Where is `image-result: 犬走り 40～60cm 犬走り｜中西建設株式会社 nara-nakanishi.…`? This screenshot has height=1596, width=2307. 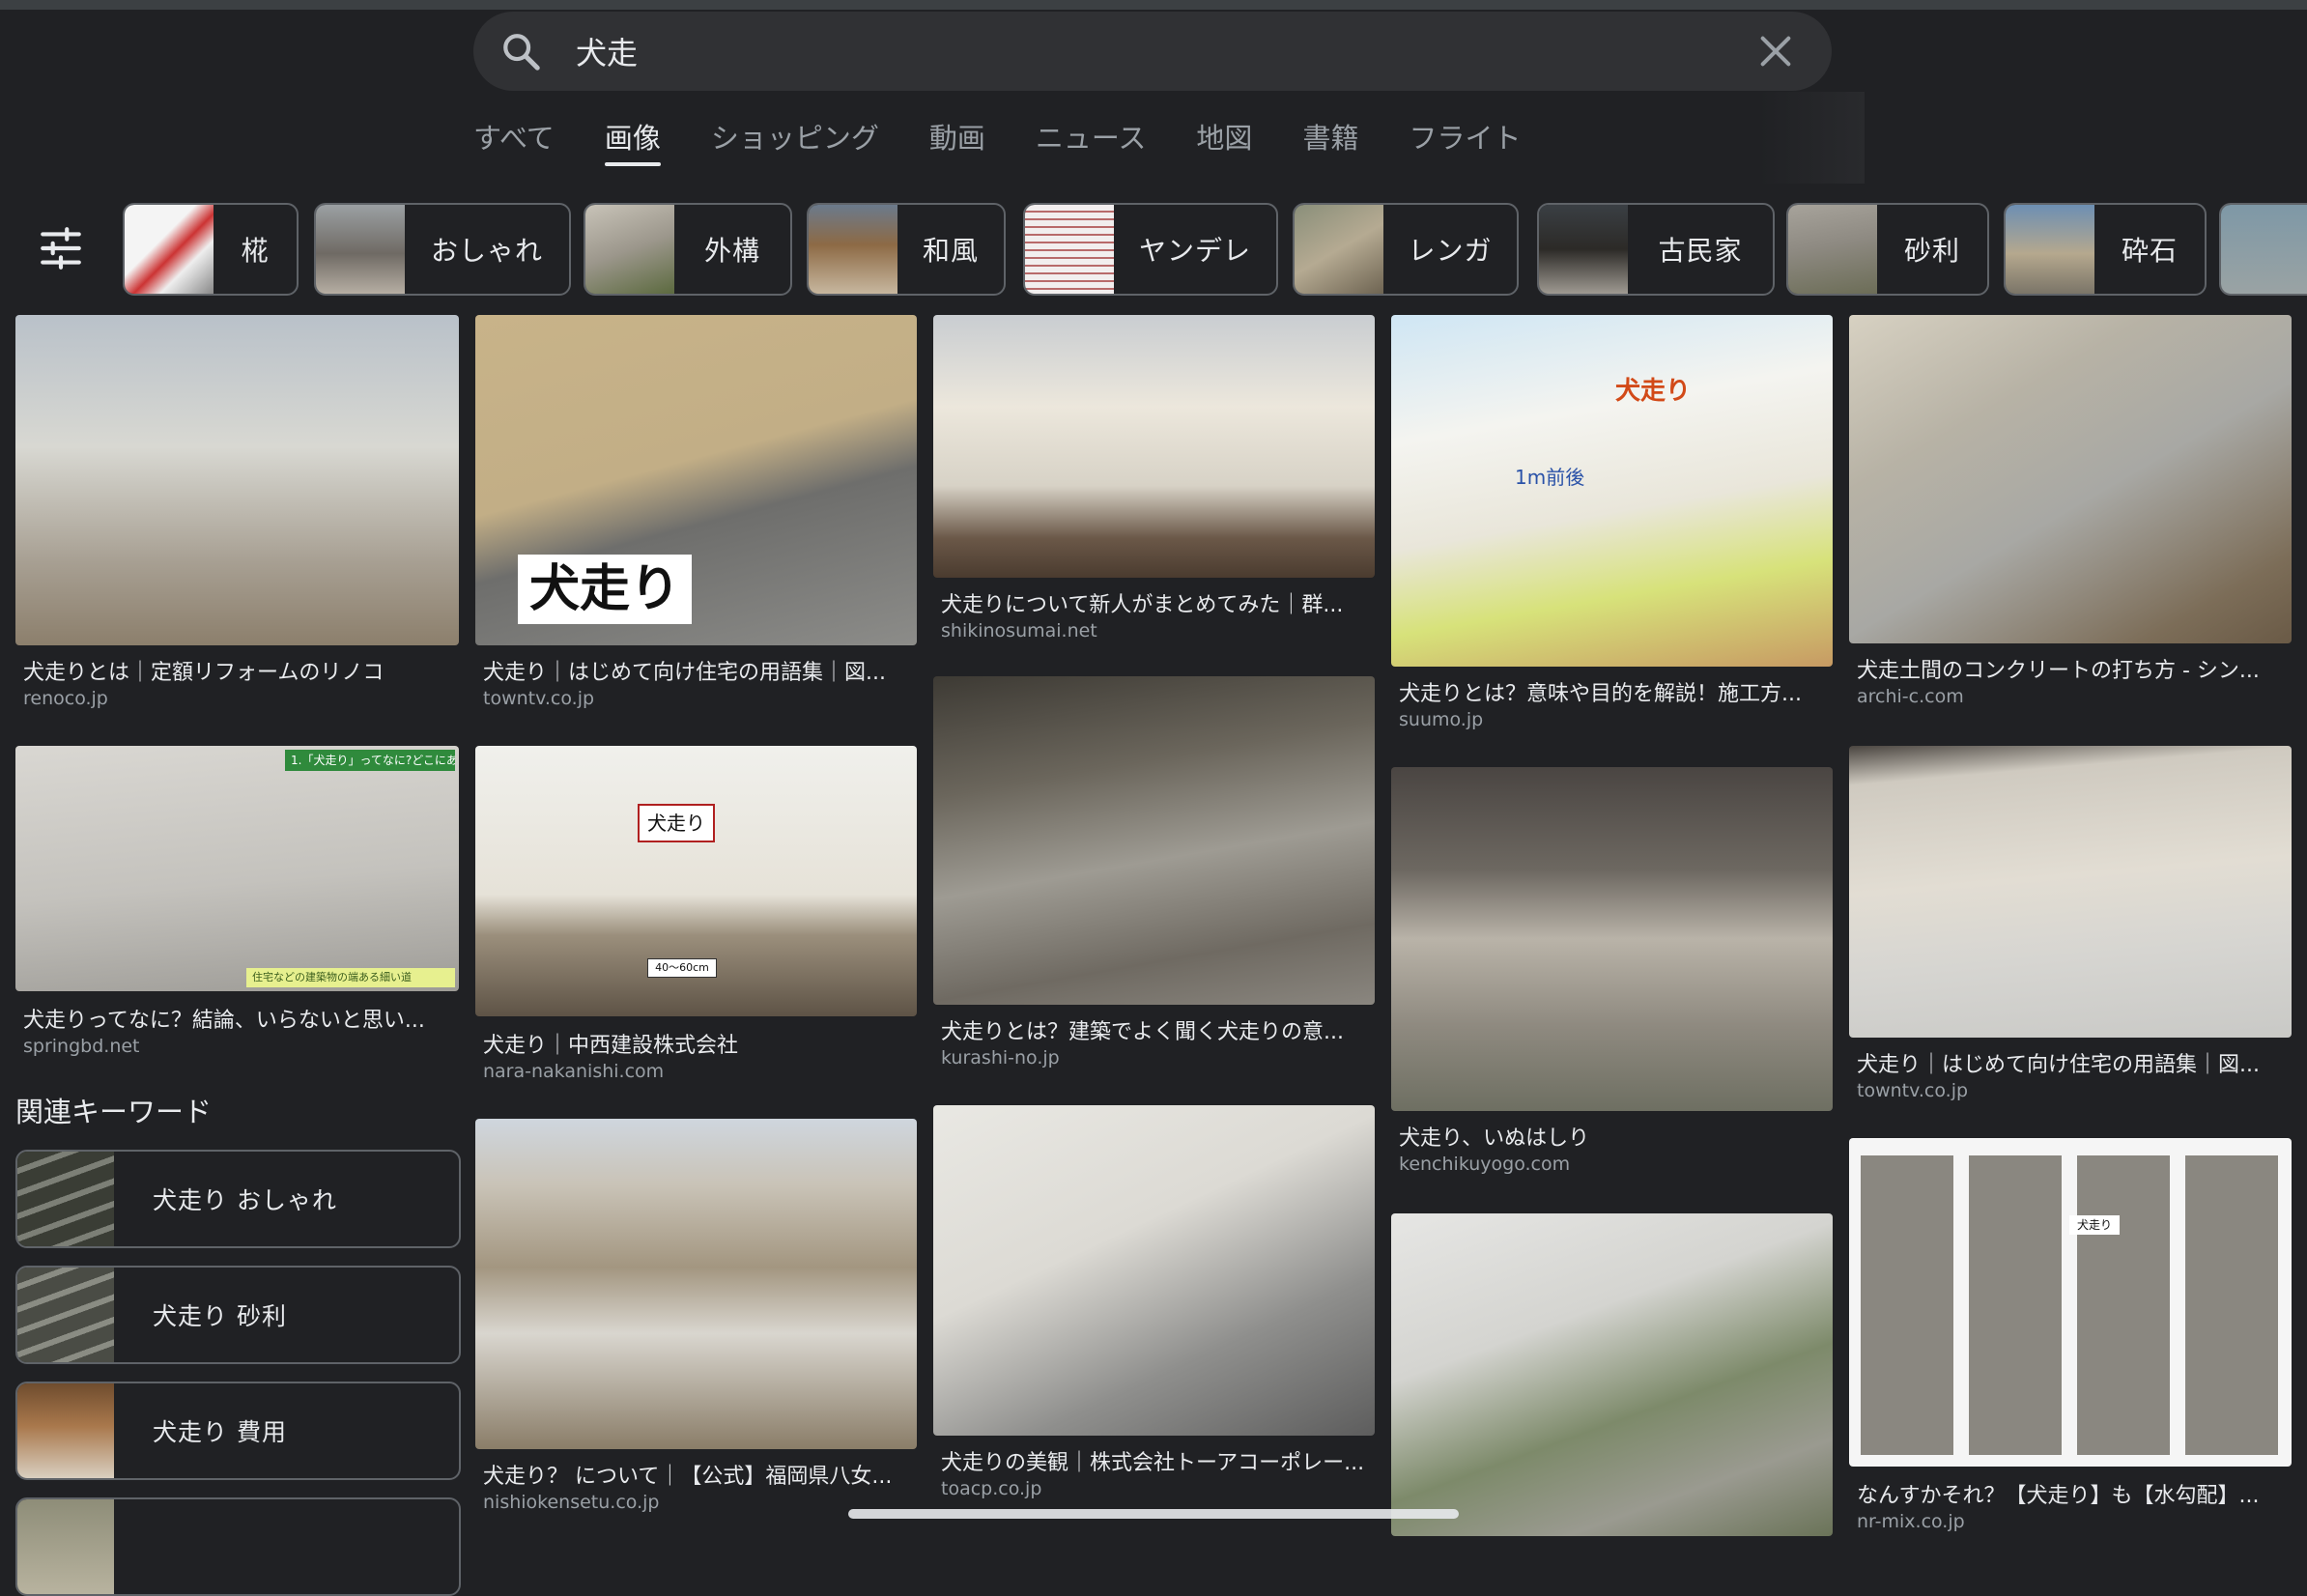
image-result: 犬走り 40～60cm 犬走り｜中西建設株式会社 nara-nakanishi.… is located at coordinates (696, 920).